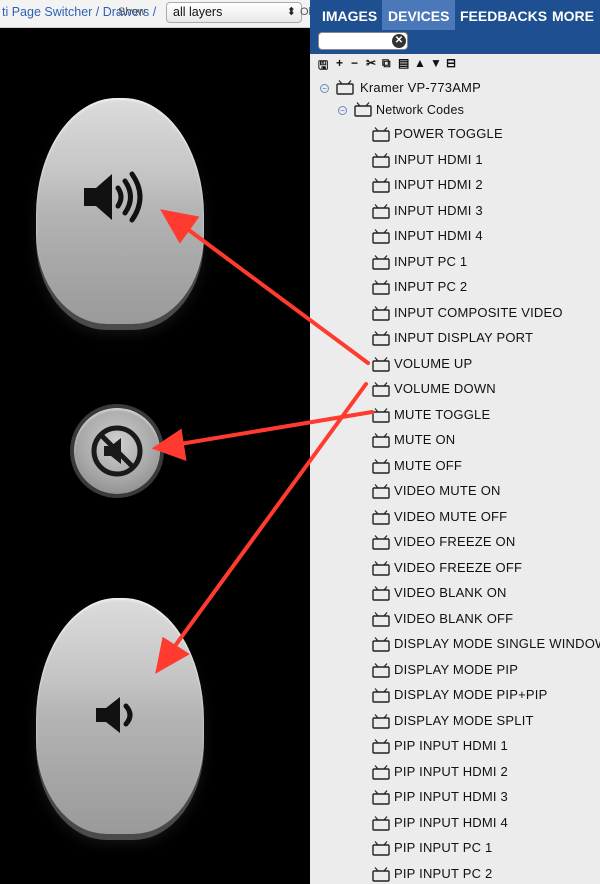  Describe the element at coordinates (291, 12) in the screenshot. I see `select-arrows-icon: ⬍` at that location.